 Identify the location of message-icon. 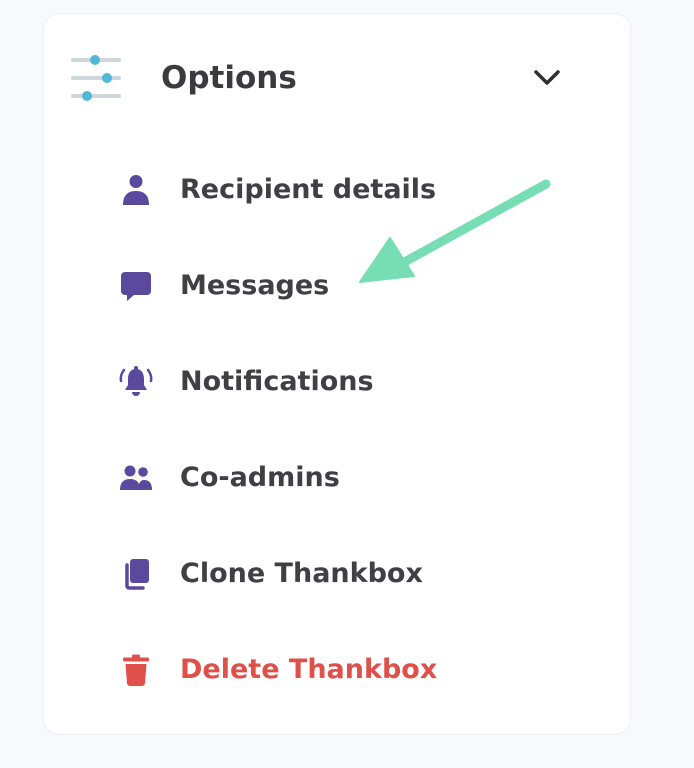
(136, 286).